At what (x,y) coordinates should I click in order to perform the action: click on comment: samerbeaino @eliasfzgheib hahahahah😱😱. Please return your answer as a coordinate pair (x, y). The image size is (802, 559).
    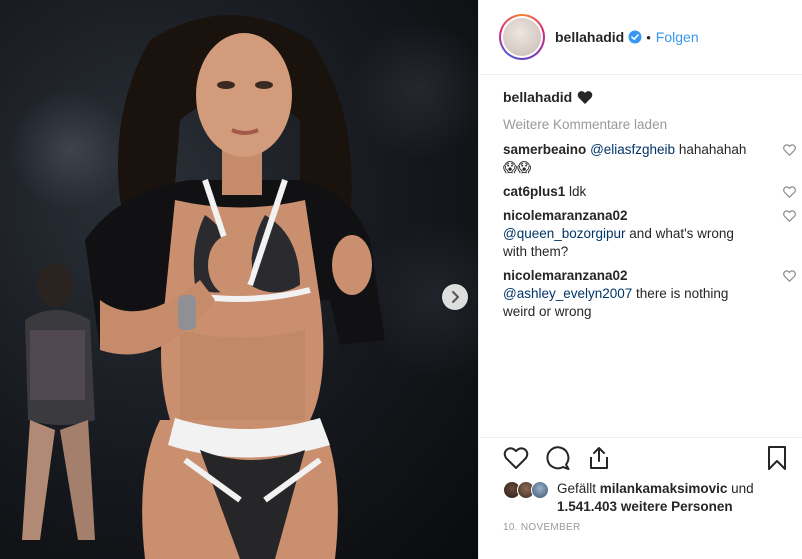
    Looking at the image, I should click on (649, 159).